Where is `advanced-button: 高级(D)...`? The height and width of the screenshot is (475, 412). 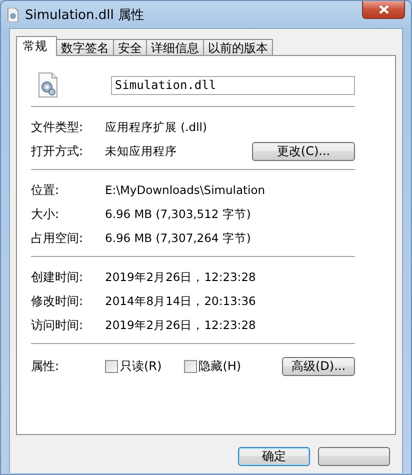
advanced-button: 高级(D)... is located at coordinates (318, 366).